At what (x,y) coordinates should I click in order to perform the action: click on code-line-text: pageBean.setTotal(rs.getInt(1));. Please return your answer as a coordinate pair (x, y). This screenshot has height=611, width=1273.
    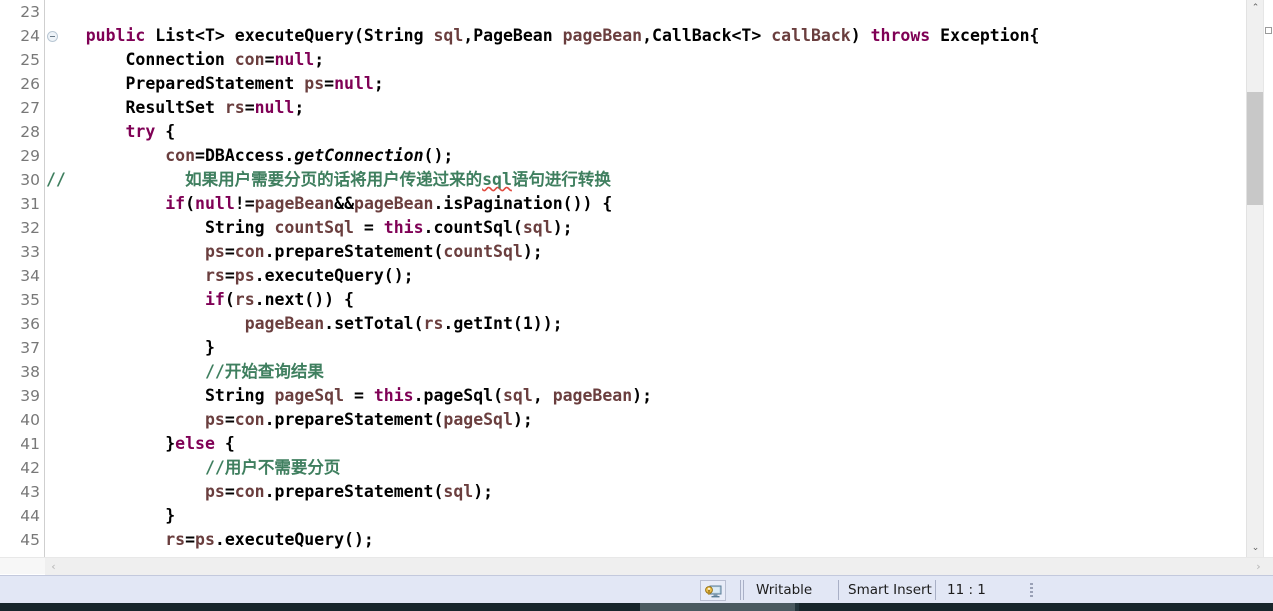
    Looking at the image, I should click on (304, 324).